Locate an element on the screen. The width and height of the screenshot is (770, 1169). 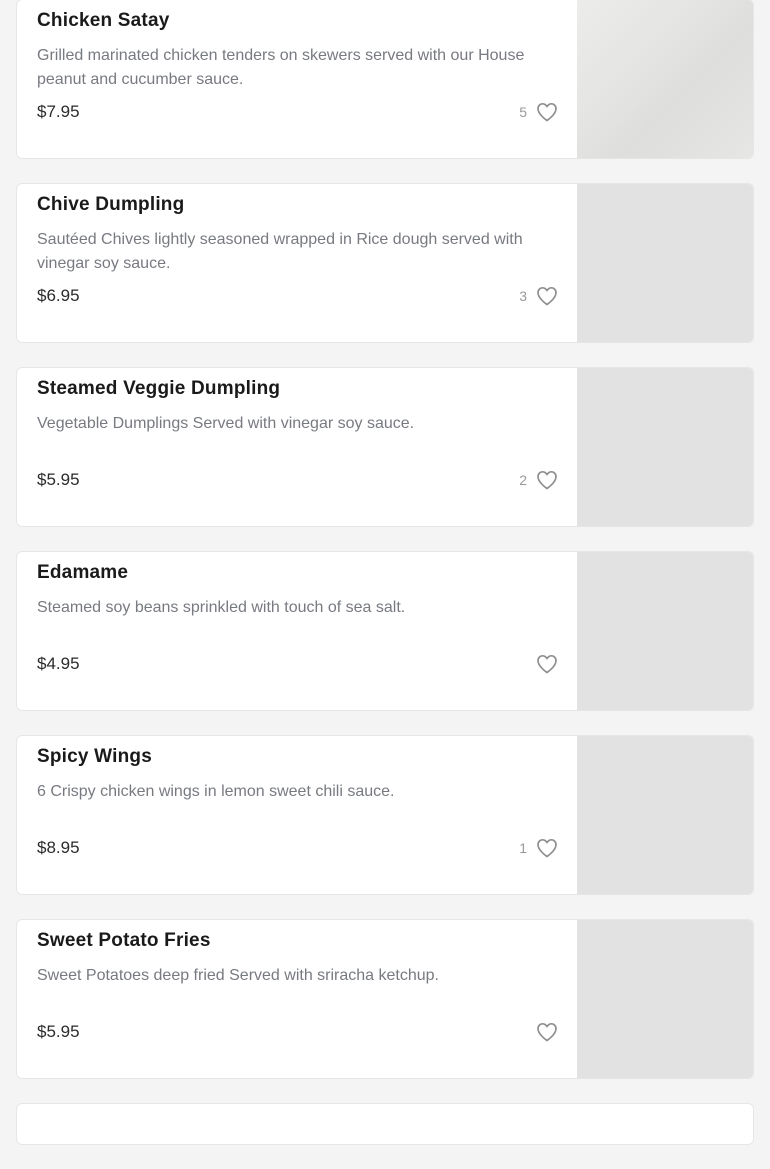
like-control: 1 is located at coordinates (539, 848).